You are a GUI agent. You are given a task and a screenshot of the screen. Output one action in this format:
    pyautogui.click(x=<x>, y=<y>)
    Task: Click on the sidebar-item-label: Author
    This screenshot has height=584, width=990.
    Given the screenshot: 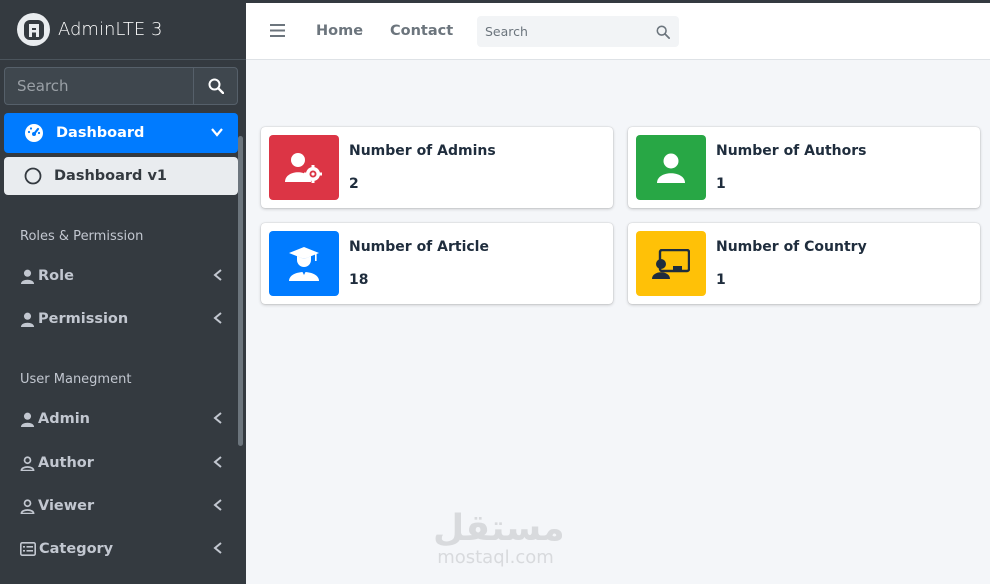 What is the action you would take?
    pyautogui.click(x=66, y=463)
    